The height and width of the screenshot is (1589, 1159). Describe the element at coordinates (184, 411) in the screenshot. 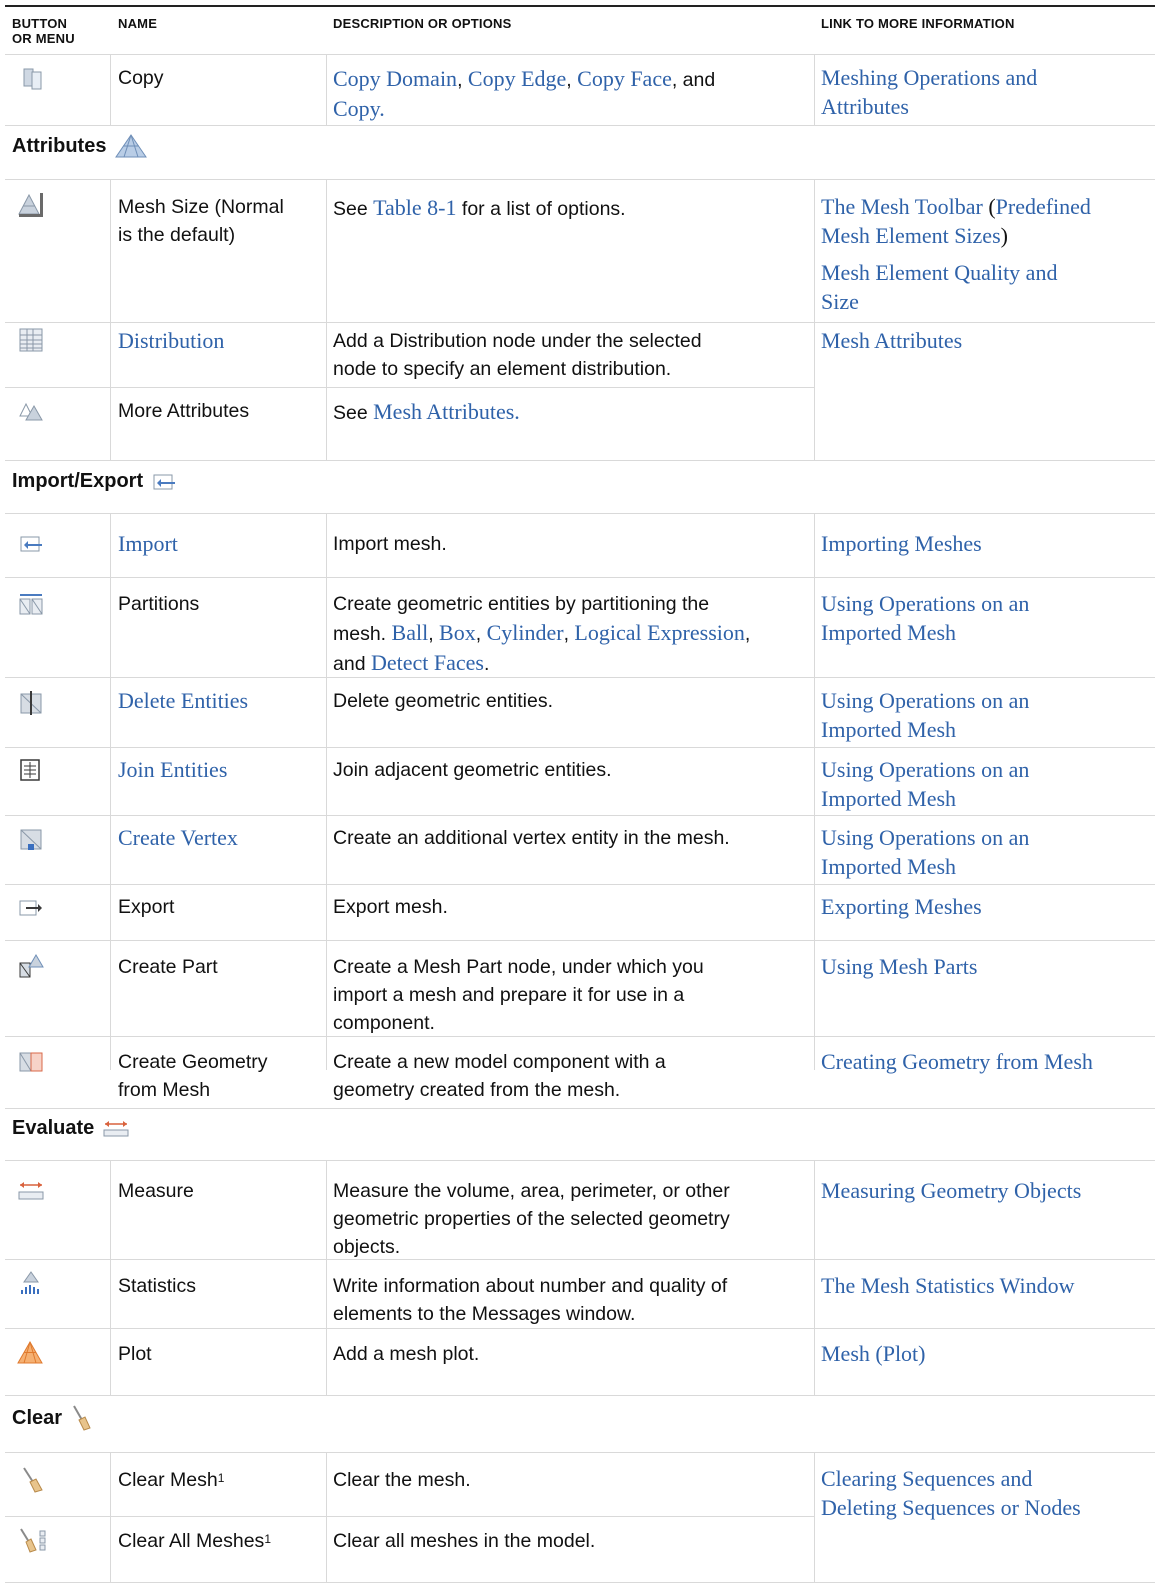

I see `row-more-attributes-name: More Attributes` at that location.